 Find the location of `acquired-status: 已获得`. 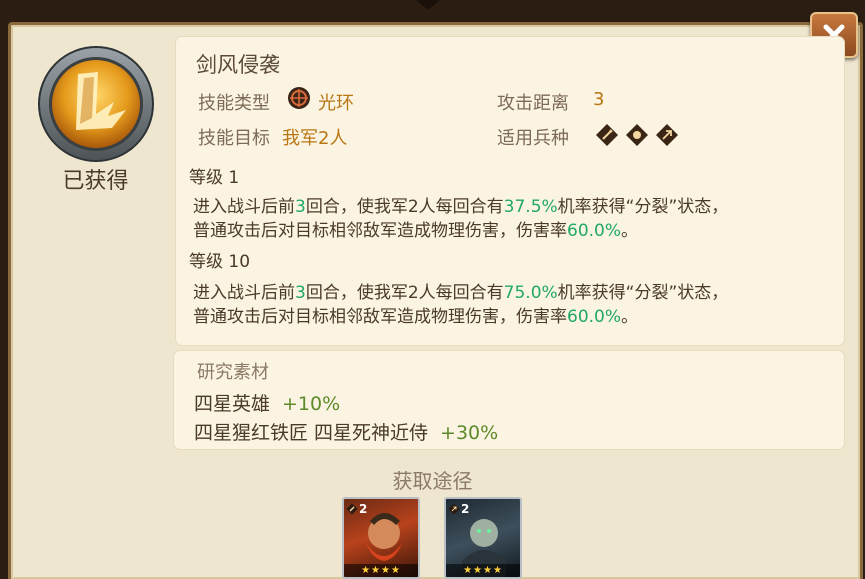

acquired-status: 已获得 is located at coordinates (95, 181).